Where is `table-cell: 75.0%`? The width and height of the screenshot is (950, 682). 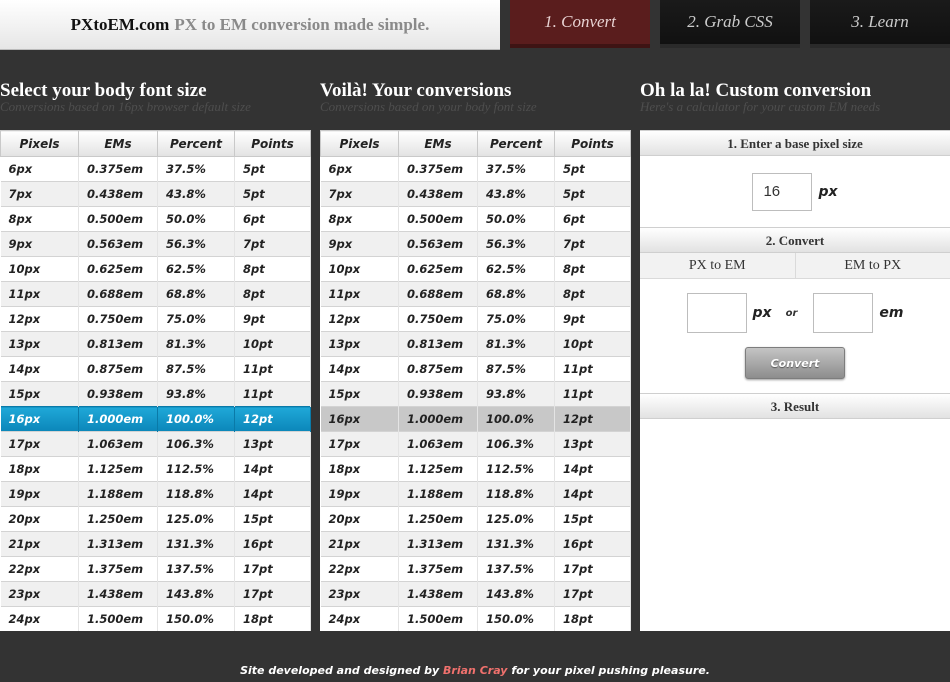 table-cell: 75.0% is located at coordinates (196, 319).